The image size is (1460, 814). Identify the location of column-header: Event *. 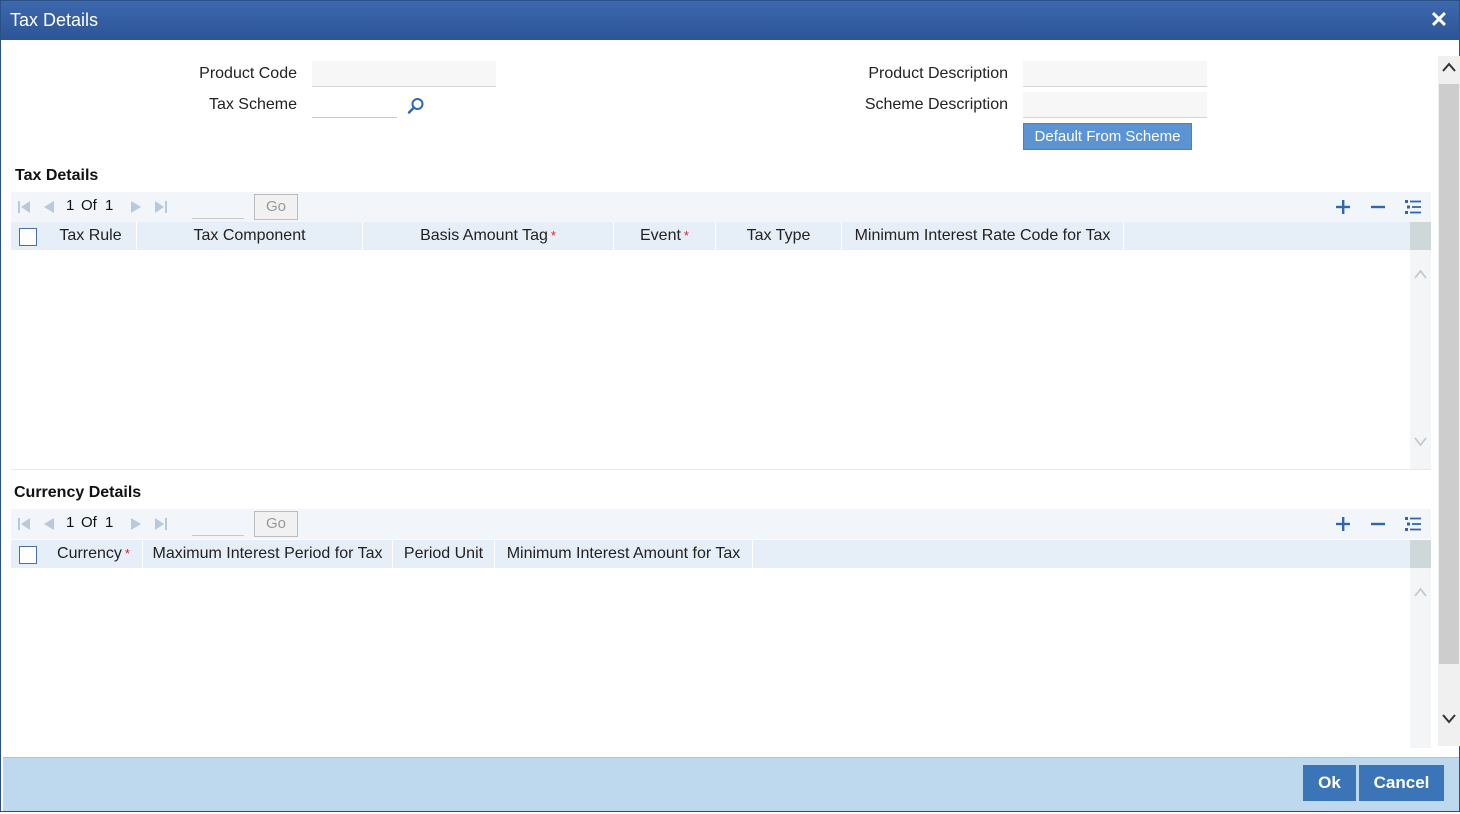
(665, 236).